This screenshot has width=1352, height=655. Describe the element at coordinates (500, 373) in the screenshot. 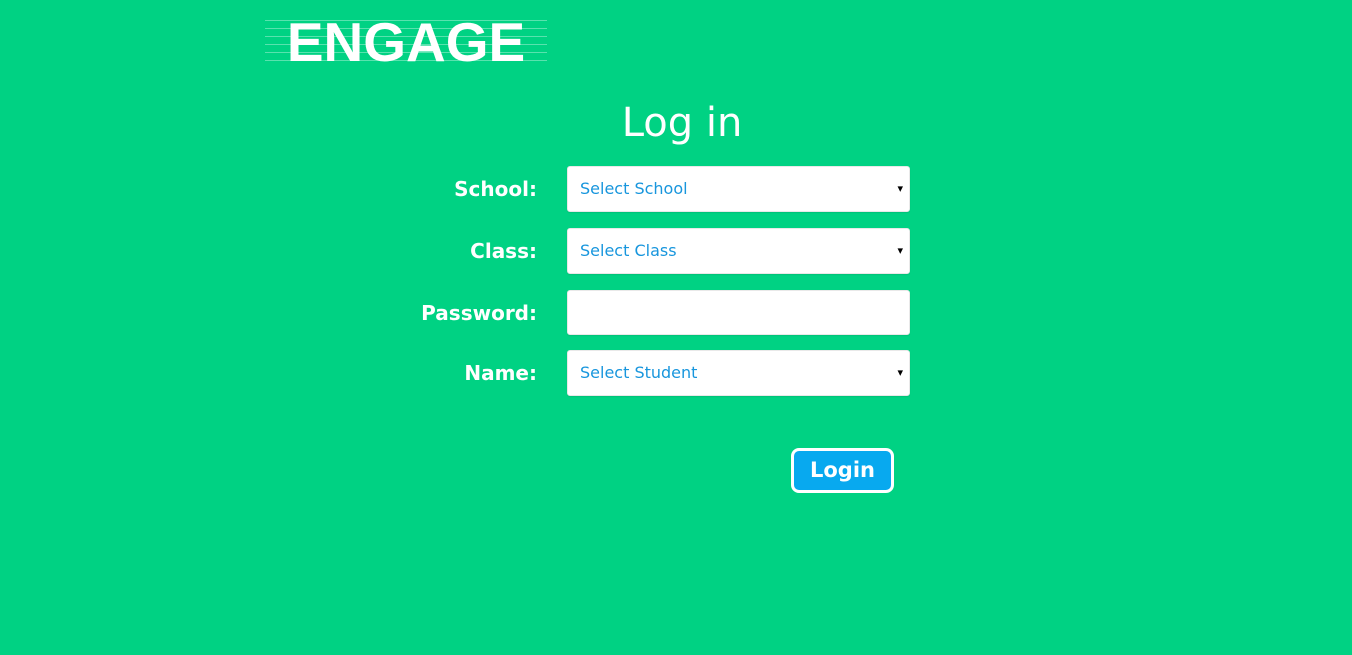

I see `name-label: Name:` at that location.